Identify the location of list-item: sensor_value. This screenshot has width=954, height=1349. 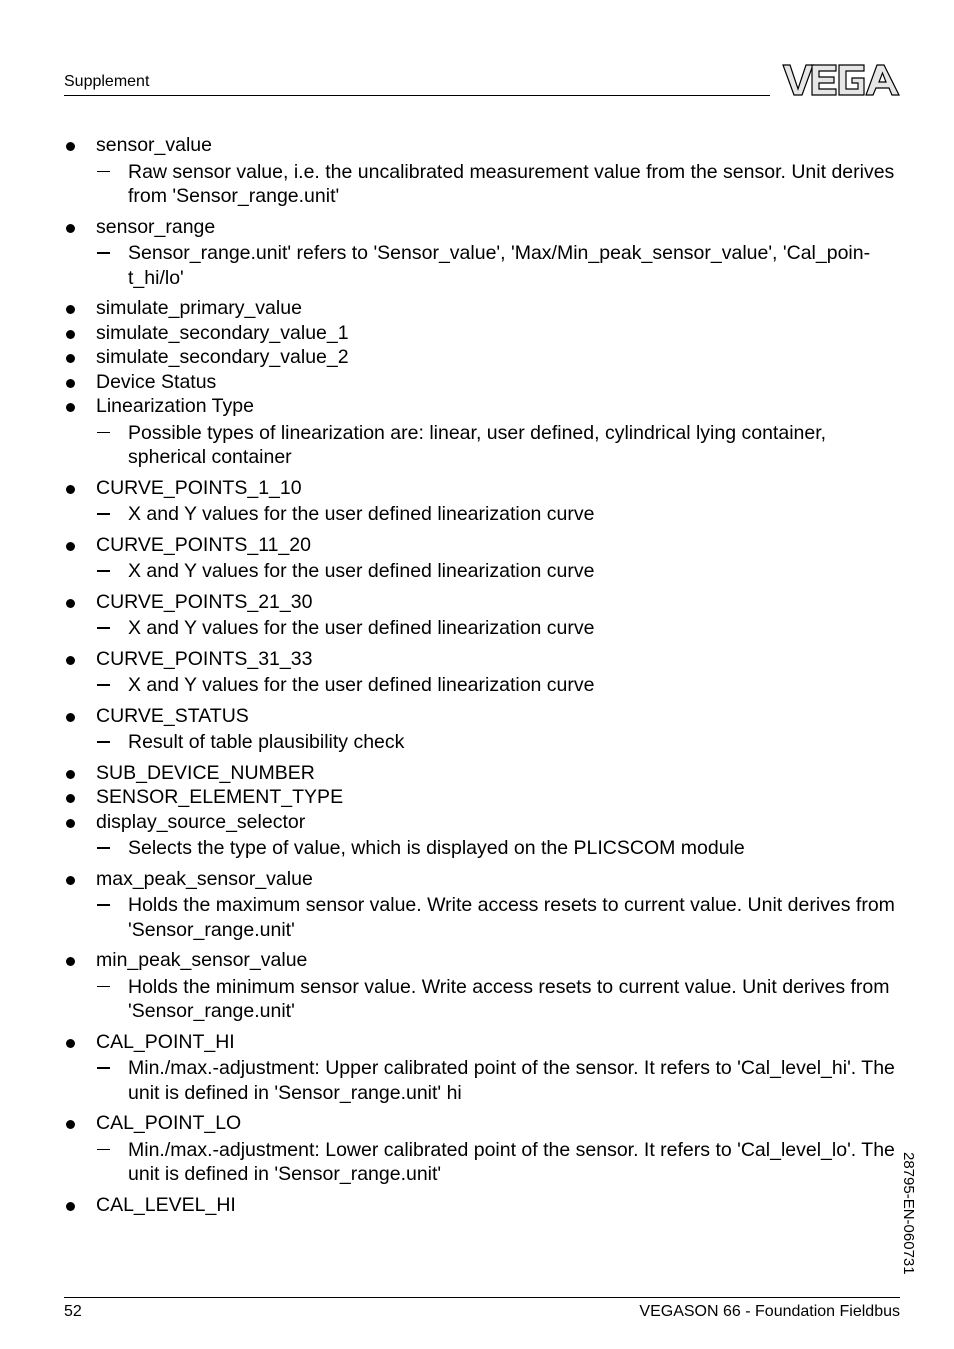
(484, 145).